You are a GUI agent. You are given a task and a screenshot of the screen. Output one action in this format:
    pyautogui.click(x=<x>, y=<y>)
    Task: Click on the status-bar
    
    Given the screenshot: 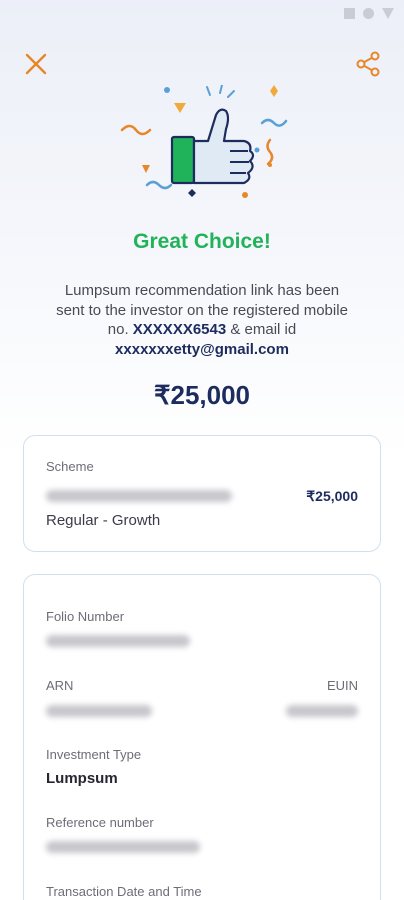 What is the action you would take?
    pyautogui.click(x=369, y=13)
    